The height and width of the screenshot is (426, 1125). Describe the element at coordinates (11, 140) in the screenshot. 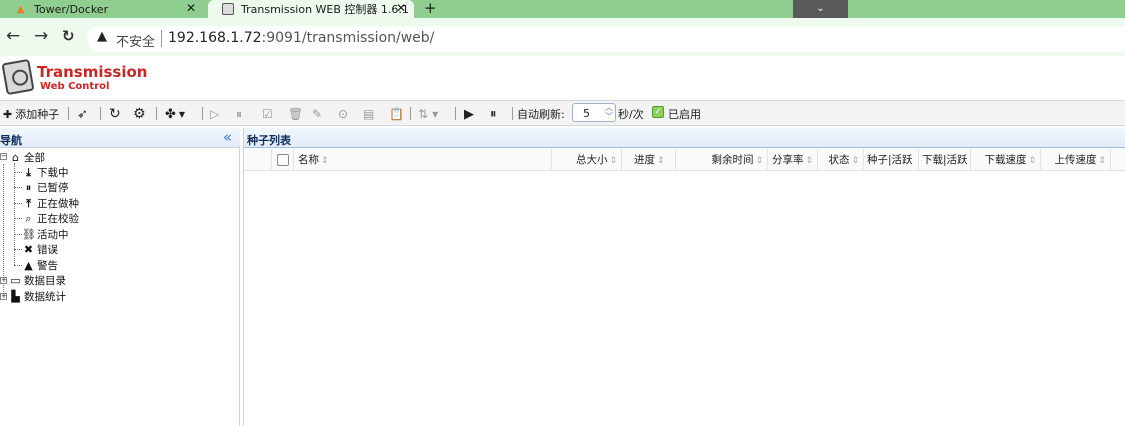

I see `navigation-title: 导航` at that location.